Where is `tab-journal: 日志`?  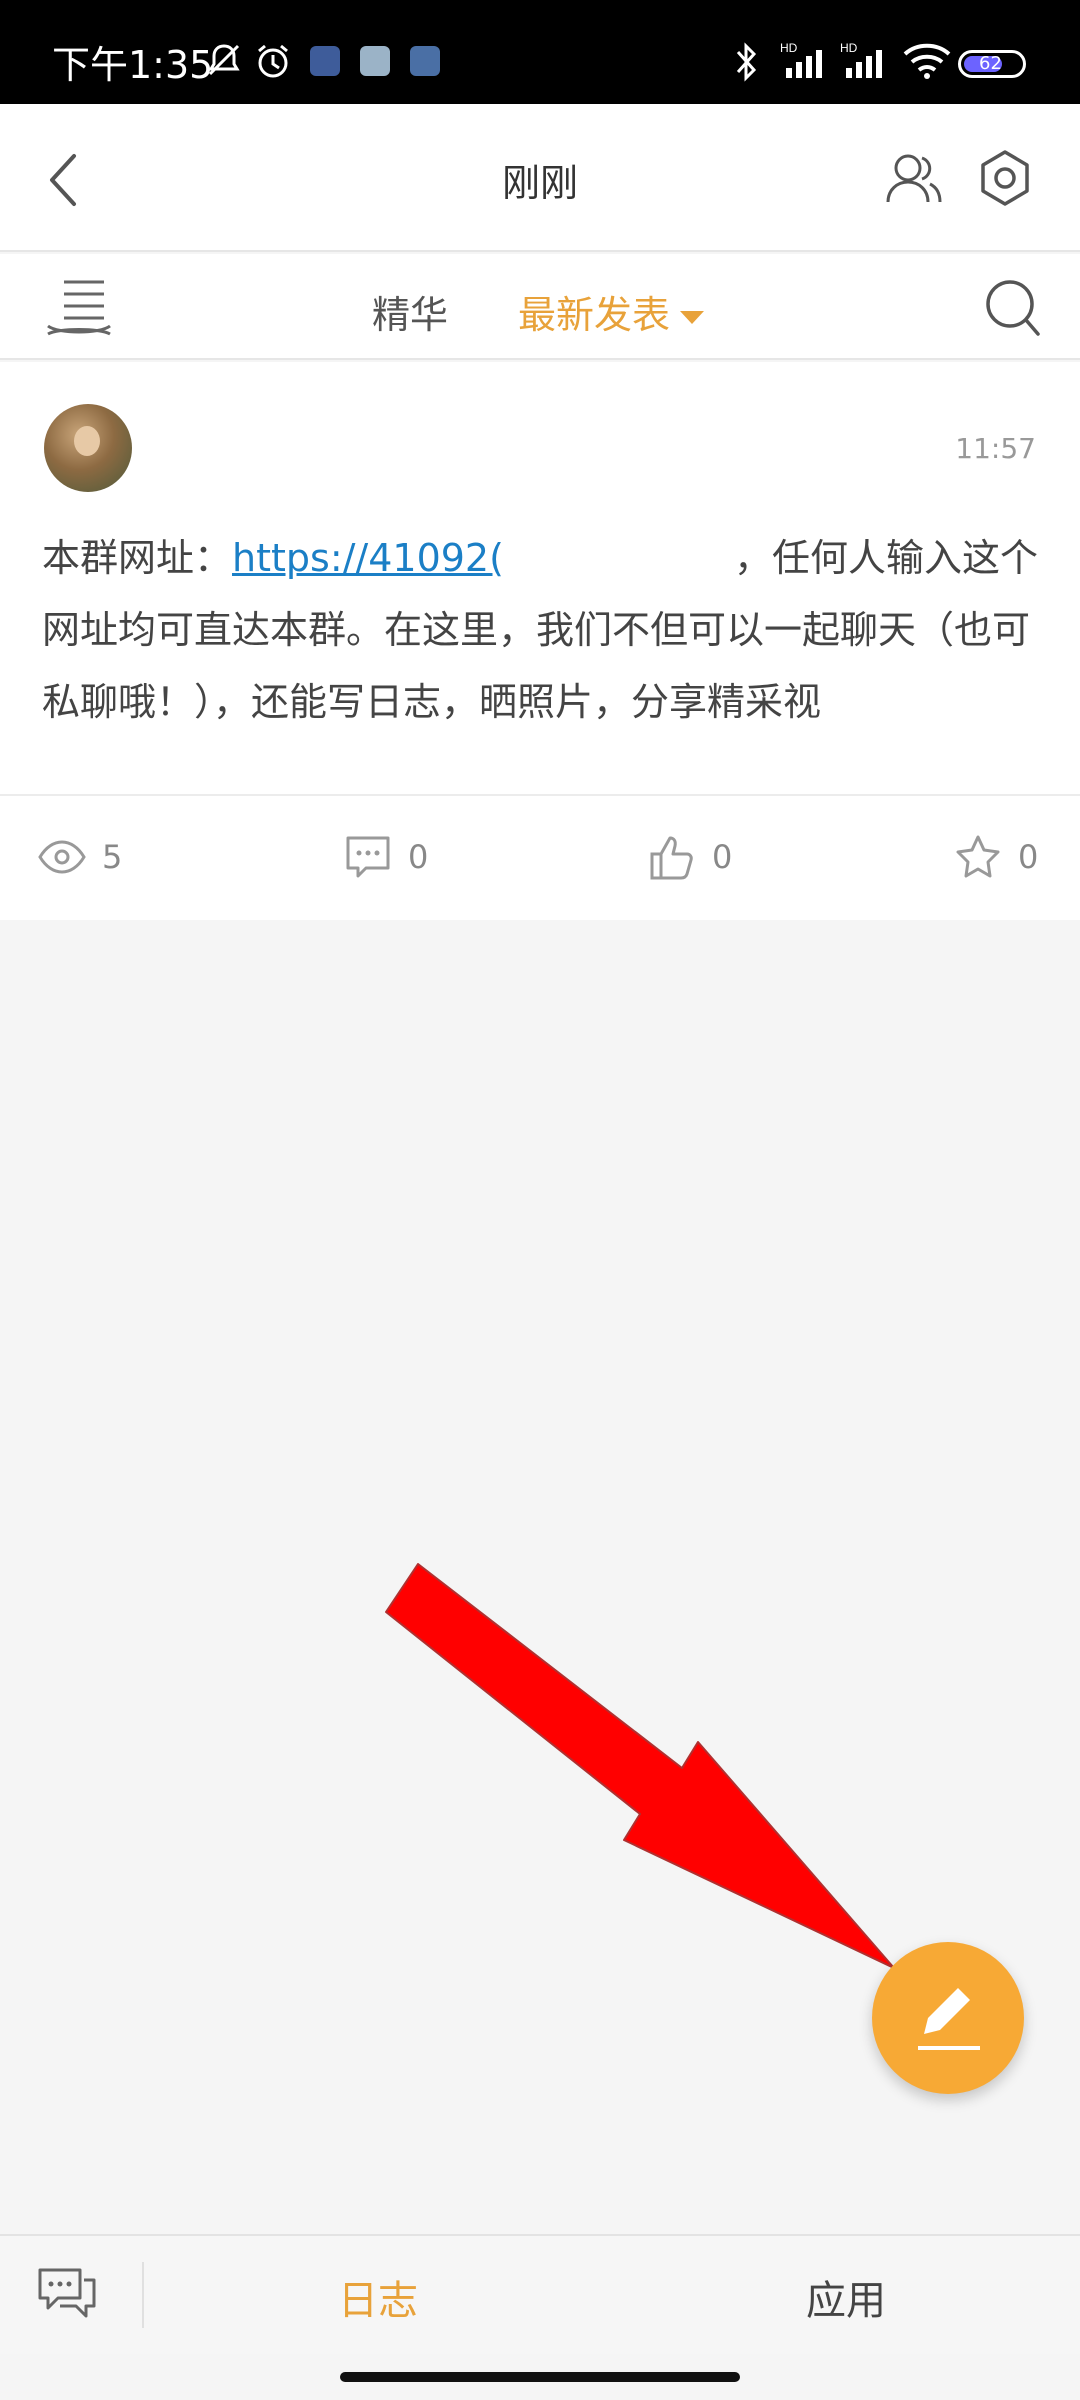
tab-journal: 日志 is located at coordinates (378, 2297).